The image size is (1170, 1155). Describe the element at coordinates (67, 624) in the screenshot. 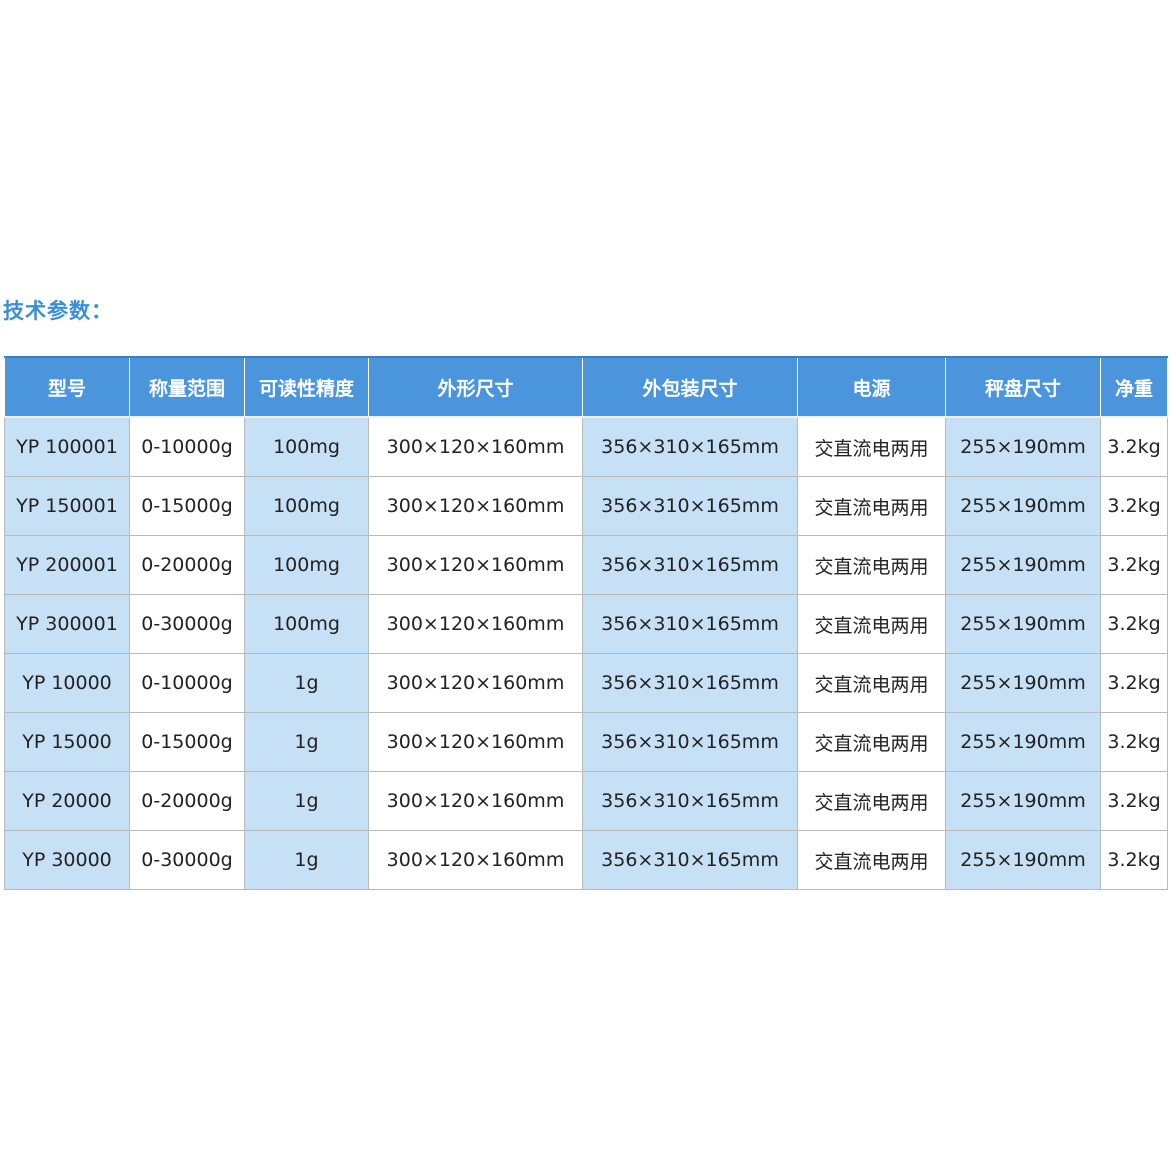

I see `cell-model: YP 300001` at that location.